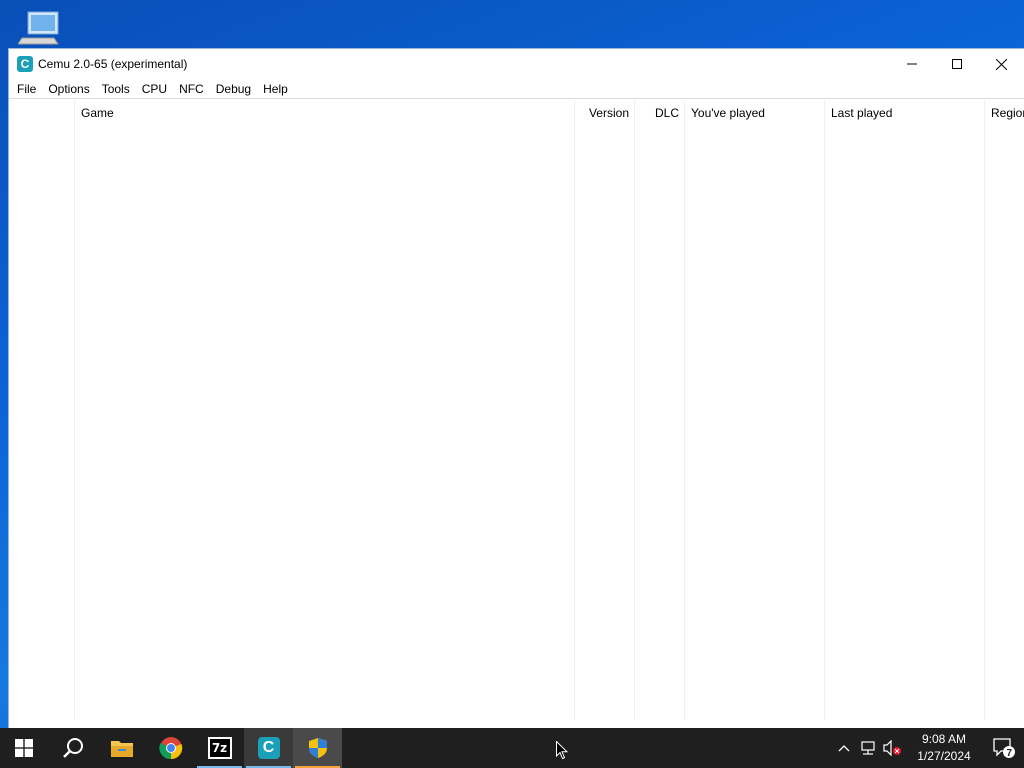 The image size is (1024, 768). Describe the element at coordinates (944, 739) in the screenshot. I see `clock-time: 9:08 AM` at that location.